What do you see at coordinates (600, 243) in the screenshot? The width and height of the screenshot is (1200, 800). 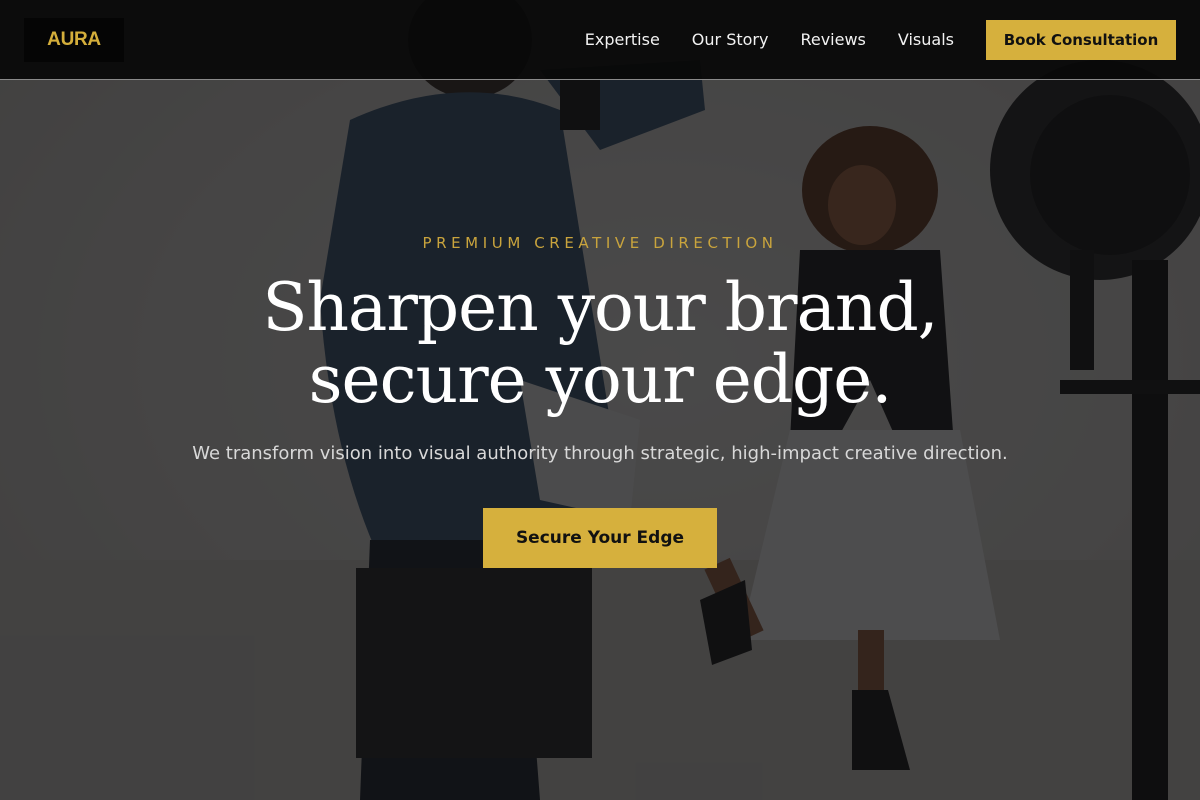 I see `hero-eyebrow: PREMIUM CREATIVE DIRECTION` at bounding box center [600, 243].